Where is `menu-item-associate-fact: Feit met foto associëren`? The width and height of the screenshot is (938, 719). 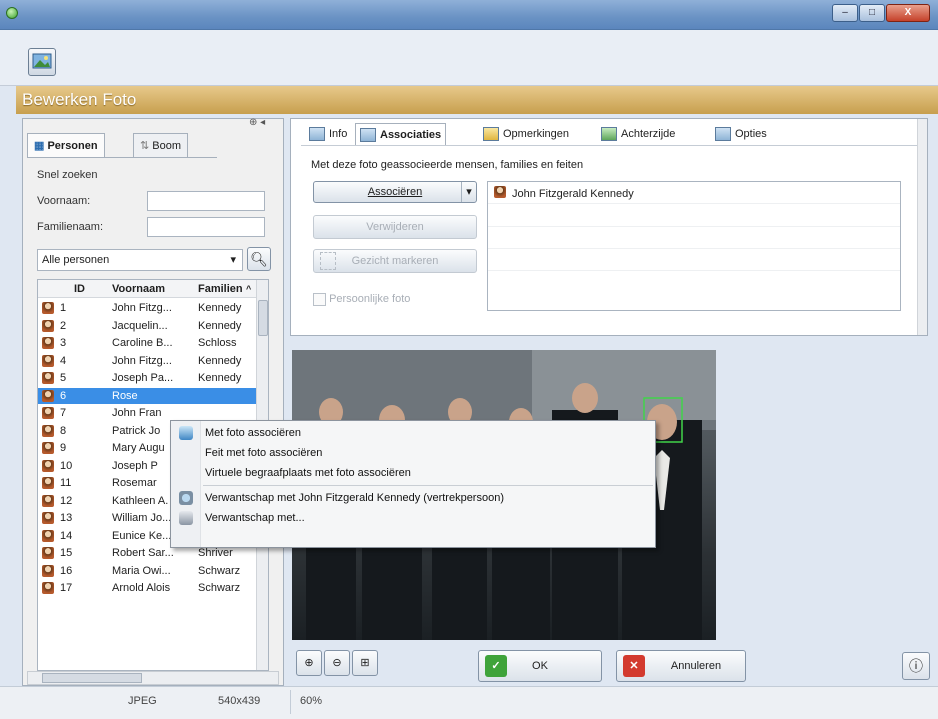
menu-item-associate-fact: Feit met foto associëren is located at coordinates (263, 453).